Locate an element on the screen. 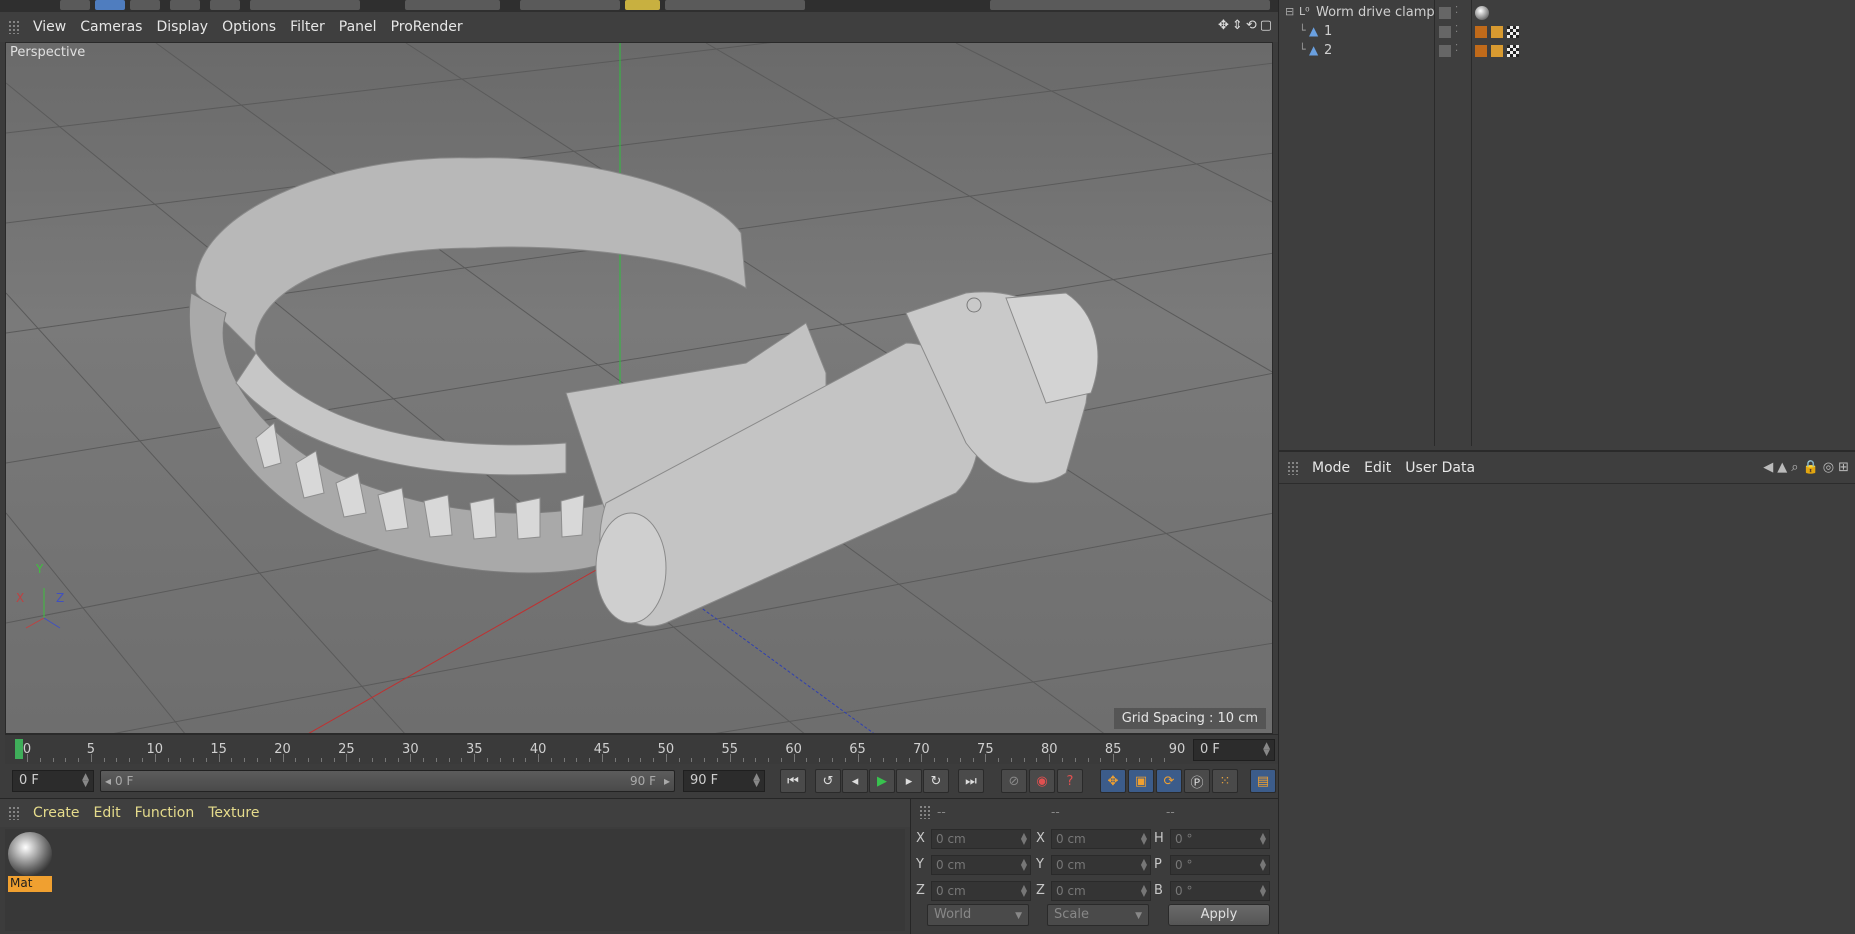 The height and width of the screenshot is (934, 1855). position-y-field: 0 cm ▲ ▼ is located at coordinates (981, 865).